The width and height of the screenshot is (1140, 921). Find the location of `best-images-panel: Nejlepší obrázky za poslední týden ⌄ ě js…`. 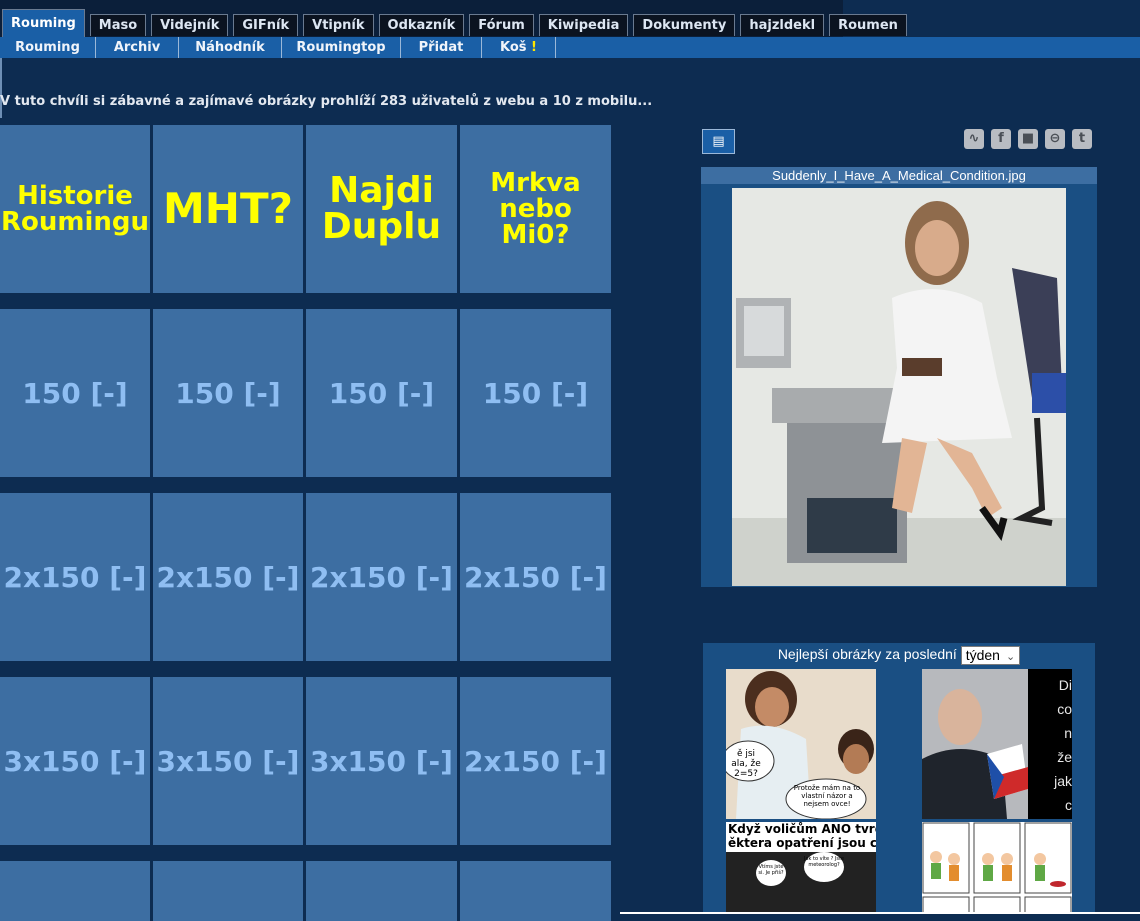

best-images-panel: Nejlepší obrázky za poslední týden ⌄ ě js… is located at coordinates (899, 778).